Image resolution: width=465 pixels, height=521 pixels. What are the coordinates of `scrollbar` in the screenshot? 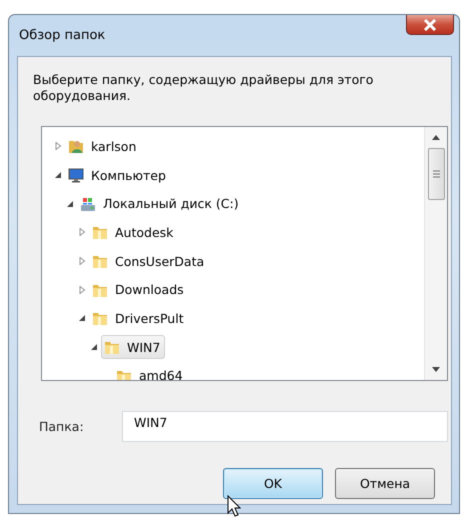 It's located at (435, 253).